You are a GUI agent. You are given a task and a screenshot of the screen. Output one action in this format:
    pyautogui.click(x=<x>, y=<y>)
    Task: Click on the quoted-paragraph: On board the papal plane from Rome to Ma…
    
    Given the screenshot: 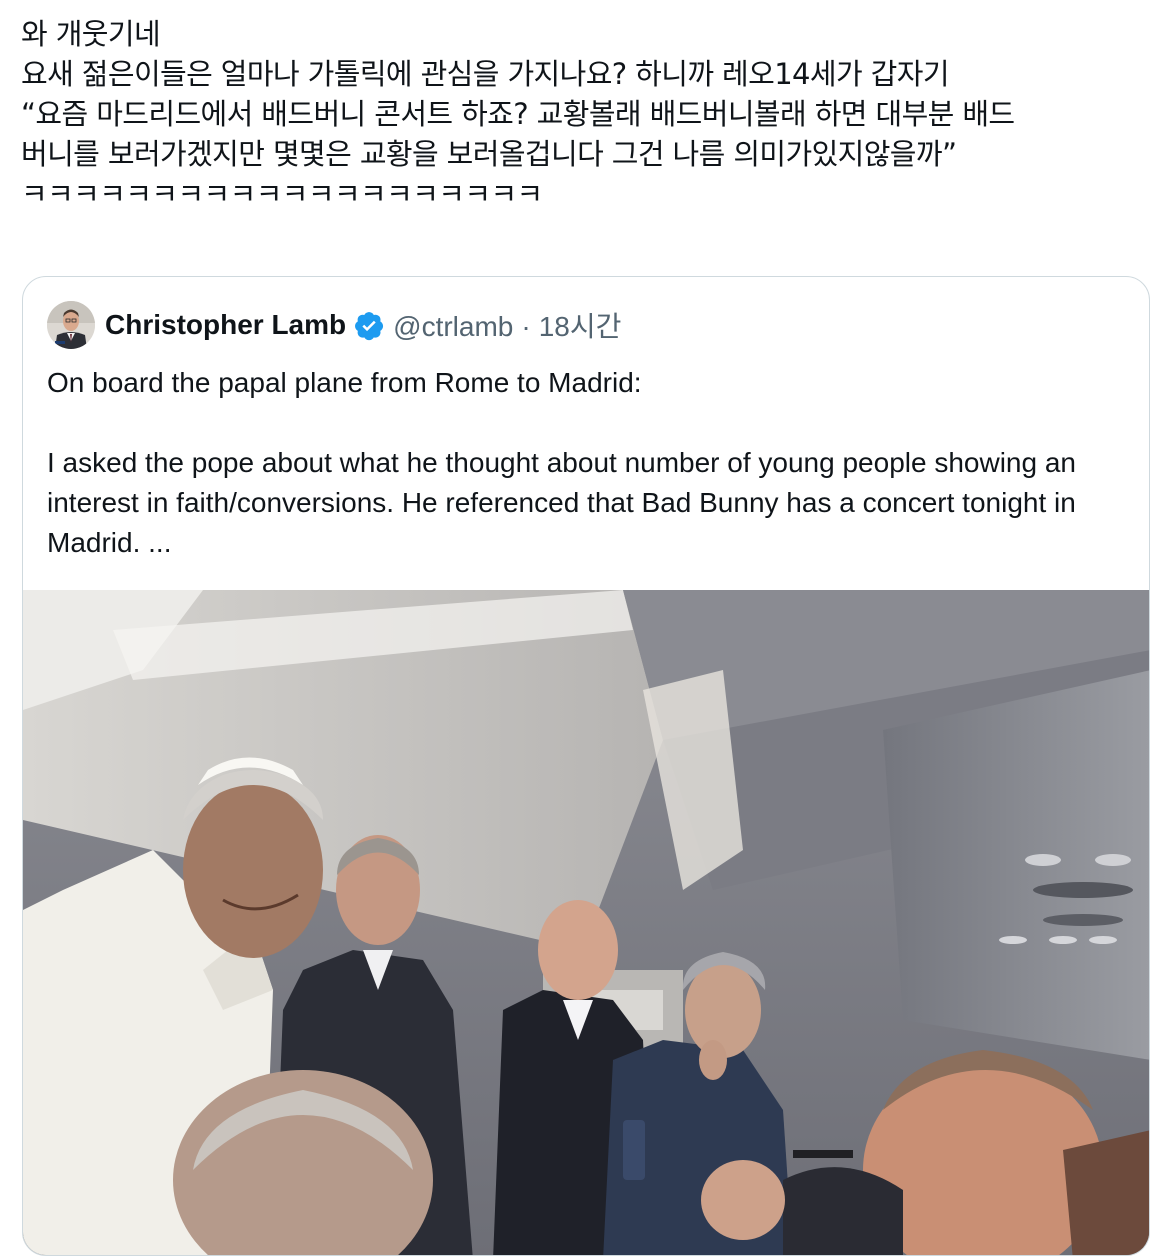 What is the action you would take?
    pyautogui.click(x=344, y=382)
    